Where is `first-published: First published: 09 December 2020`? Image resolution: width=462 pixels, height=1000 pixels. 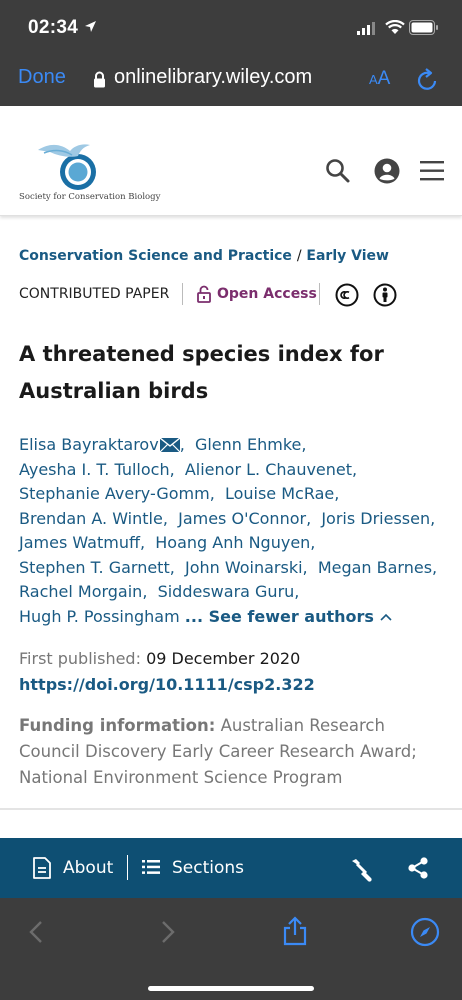 first-published: First published: 09 December 2020 is located at coordinates (159, 658).